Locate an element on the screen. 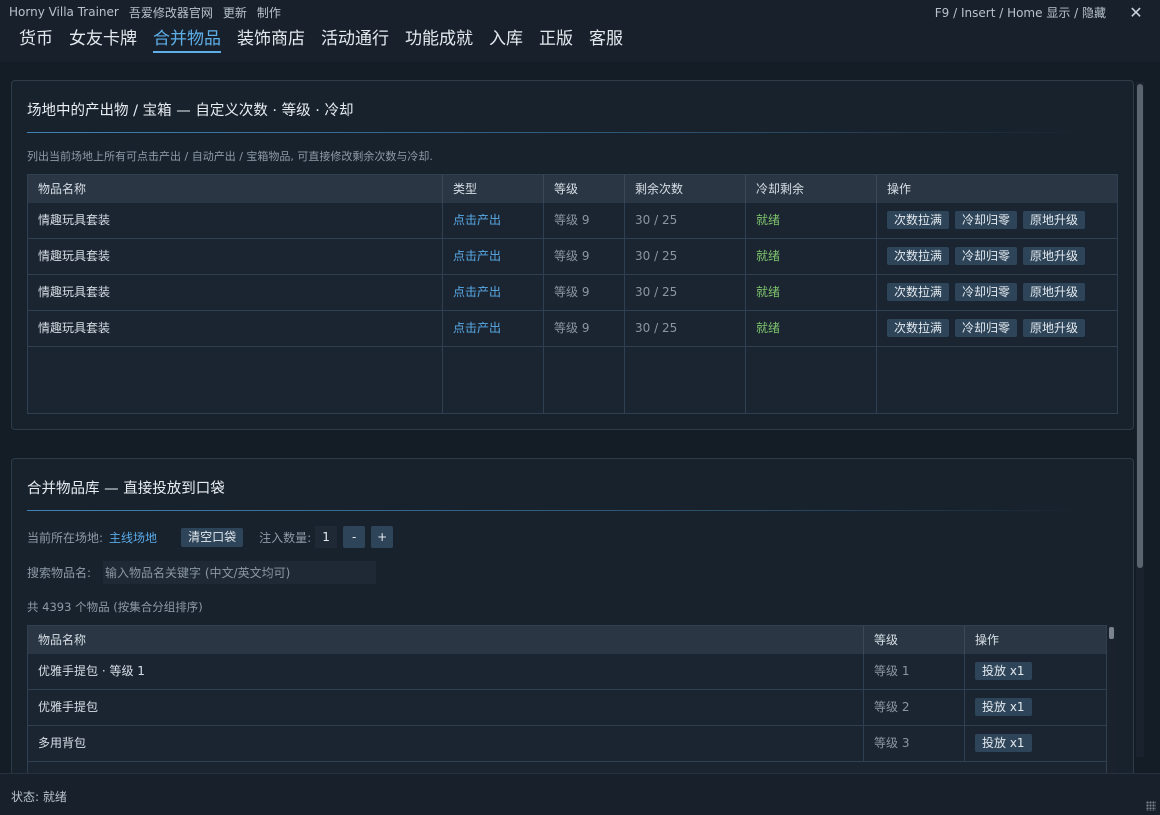 The height and width of the screenshot is (815, 1160). clear-pocket-button: 清空口袋 is located at coordinates (212, 537).